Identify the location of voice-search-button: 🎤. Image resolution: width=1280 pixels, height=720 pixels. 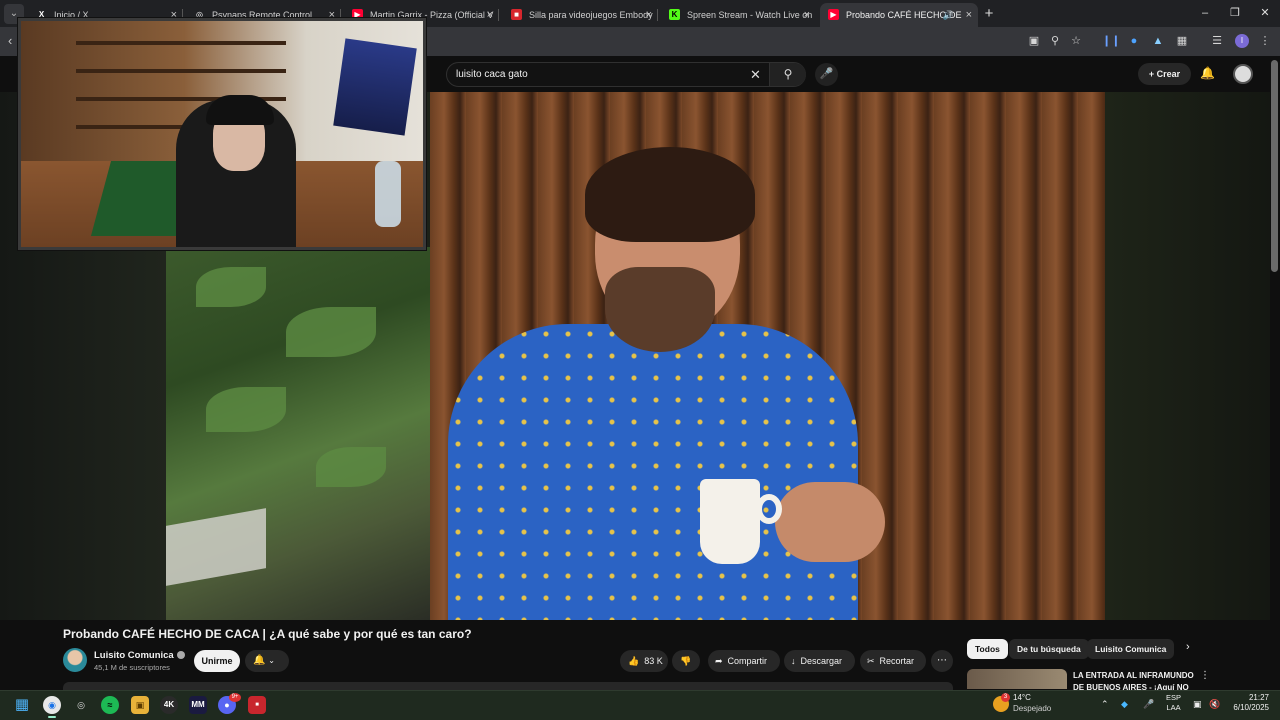
(826, 74).